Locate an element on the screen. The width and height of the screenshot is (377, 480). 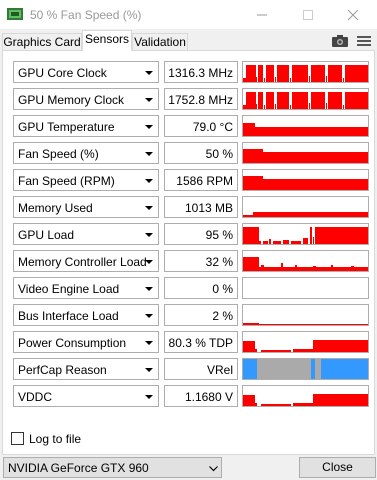
maximize-button is located at coordinates (309, 14).